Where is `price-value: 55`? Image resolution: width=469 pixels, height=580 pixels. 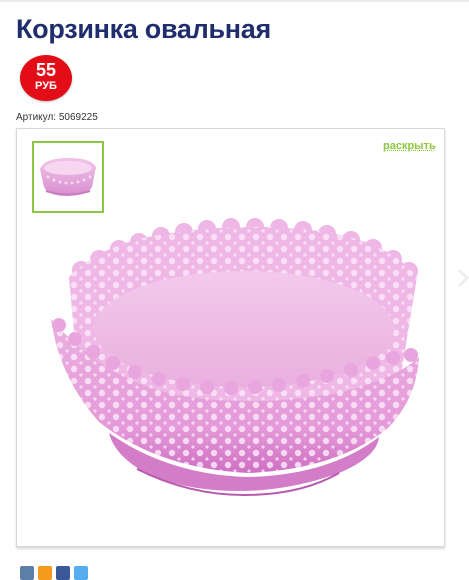
price-value: 55 is located at coordinates (46, 70).